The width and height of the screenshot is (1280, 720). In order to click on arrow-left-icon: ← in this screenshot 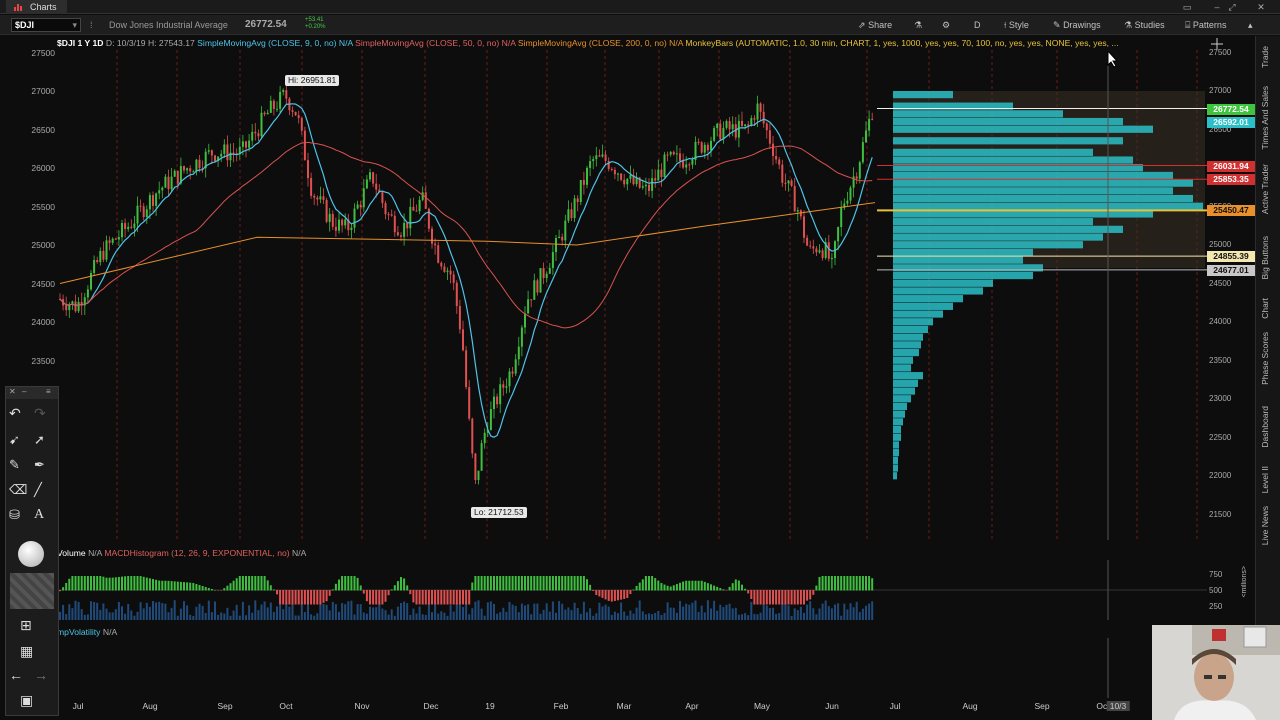, I will do `click(20, 678)`.